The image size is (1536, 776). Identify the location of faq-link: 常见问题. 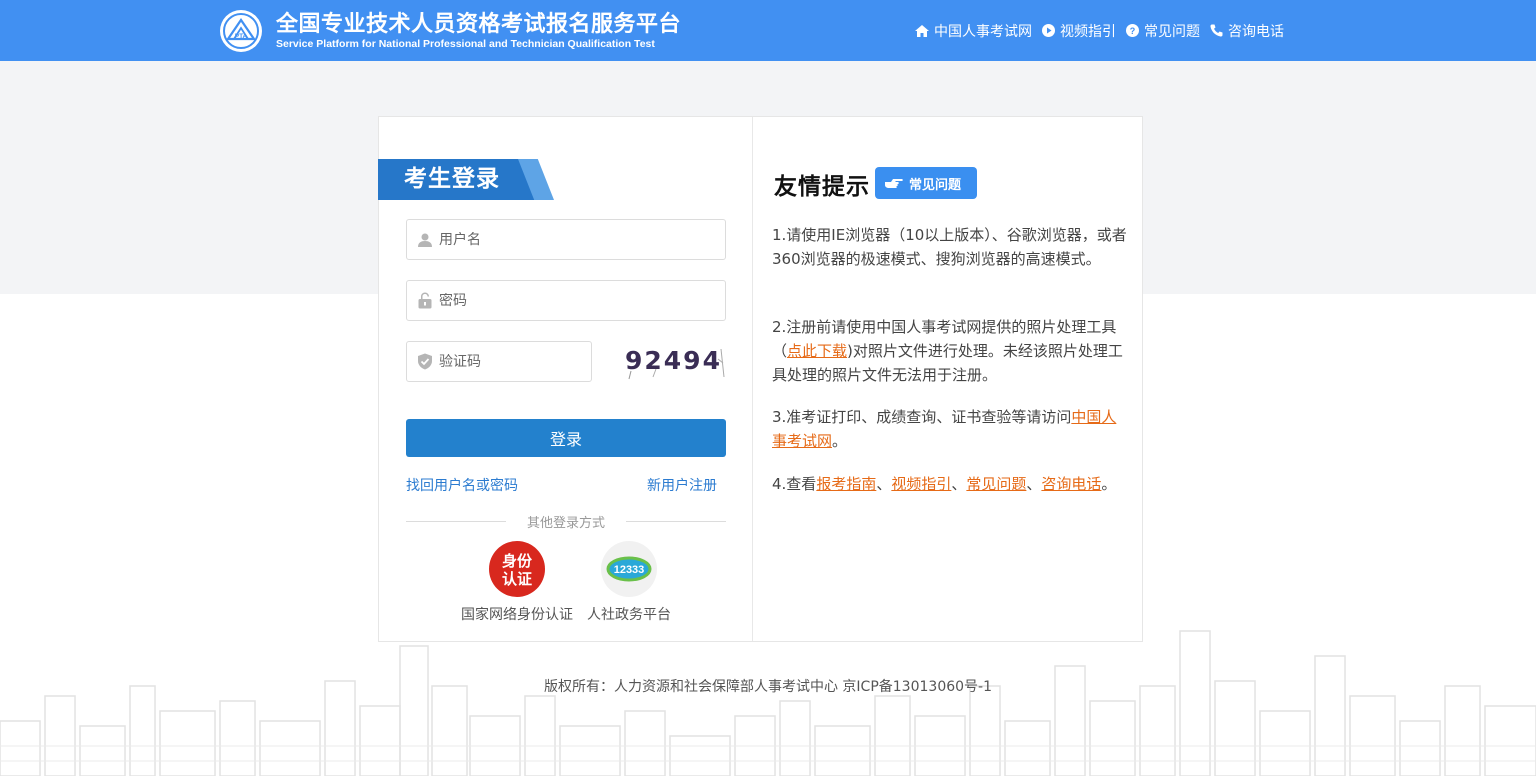
(996, 484).